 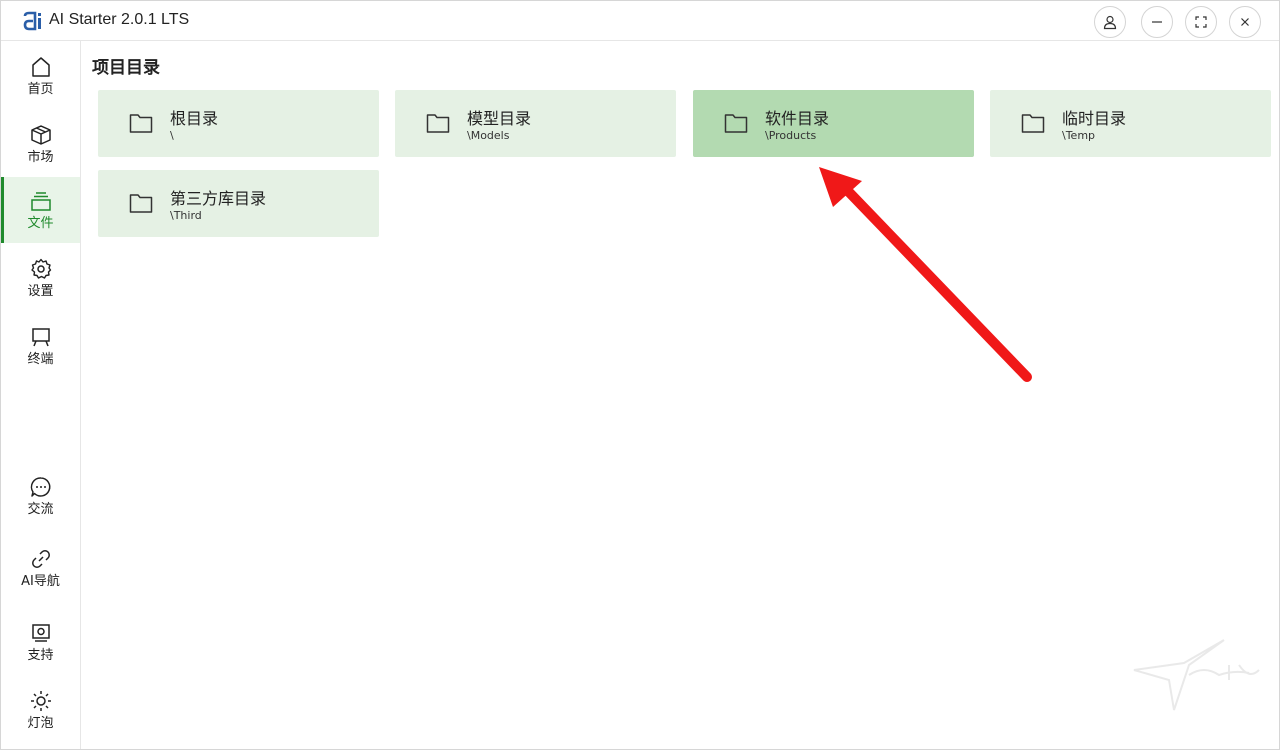 I want to click on sidebar-item-label: 首页, so click(x=40, y=89).